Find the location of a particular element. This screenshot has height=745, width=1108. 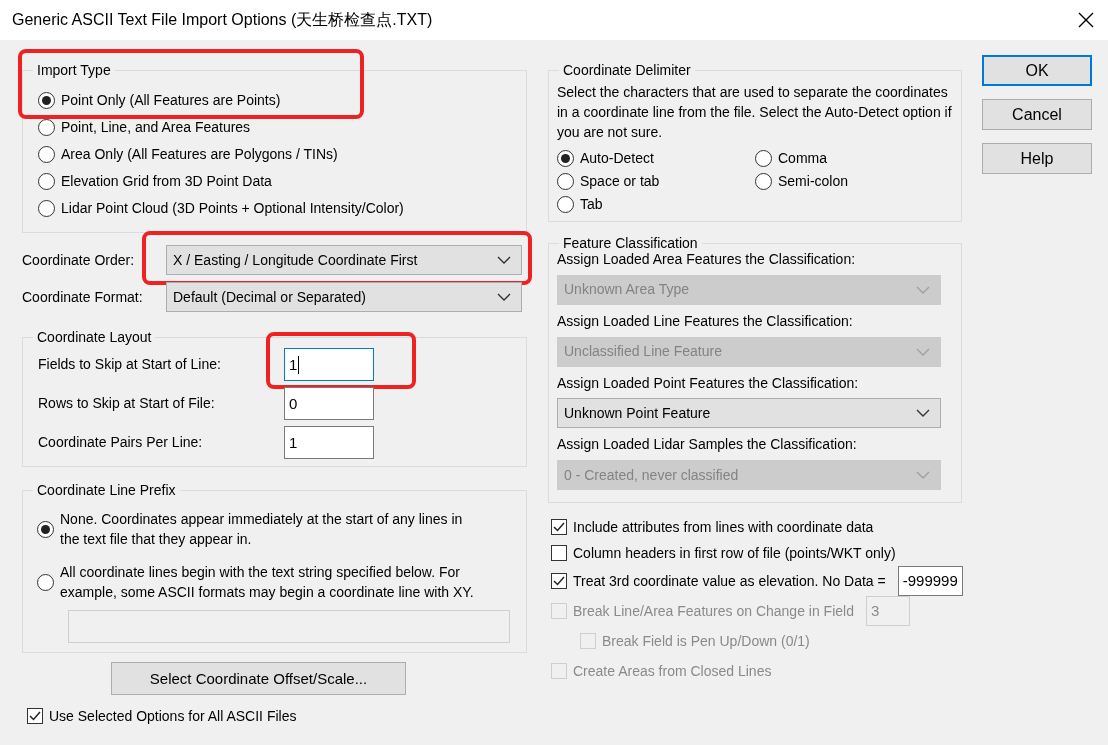

dialog-button: OK is located at coordinates (1037, 70).